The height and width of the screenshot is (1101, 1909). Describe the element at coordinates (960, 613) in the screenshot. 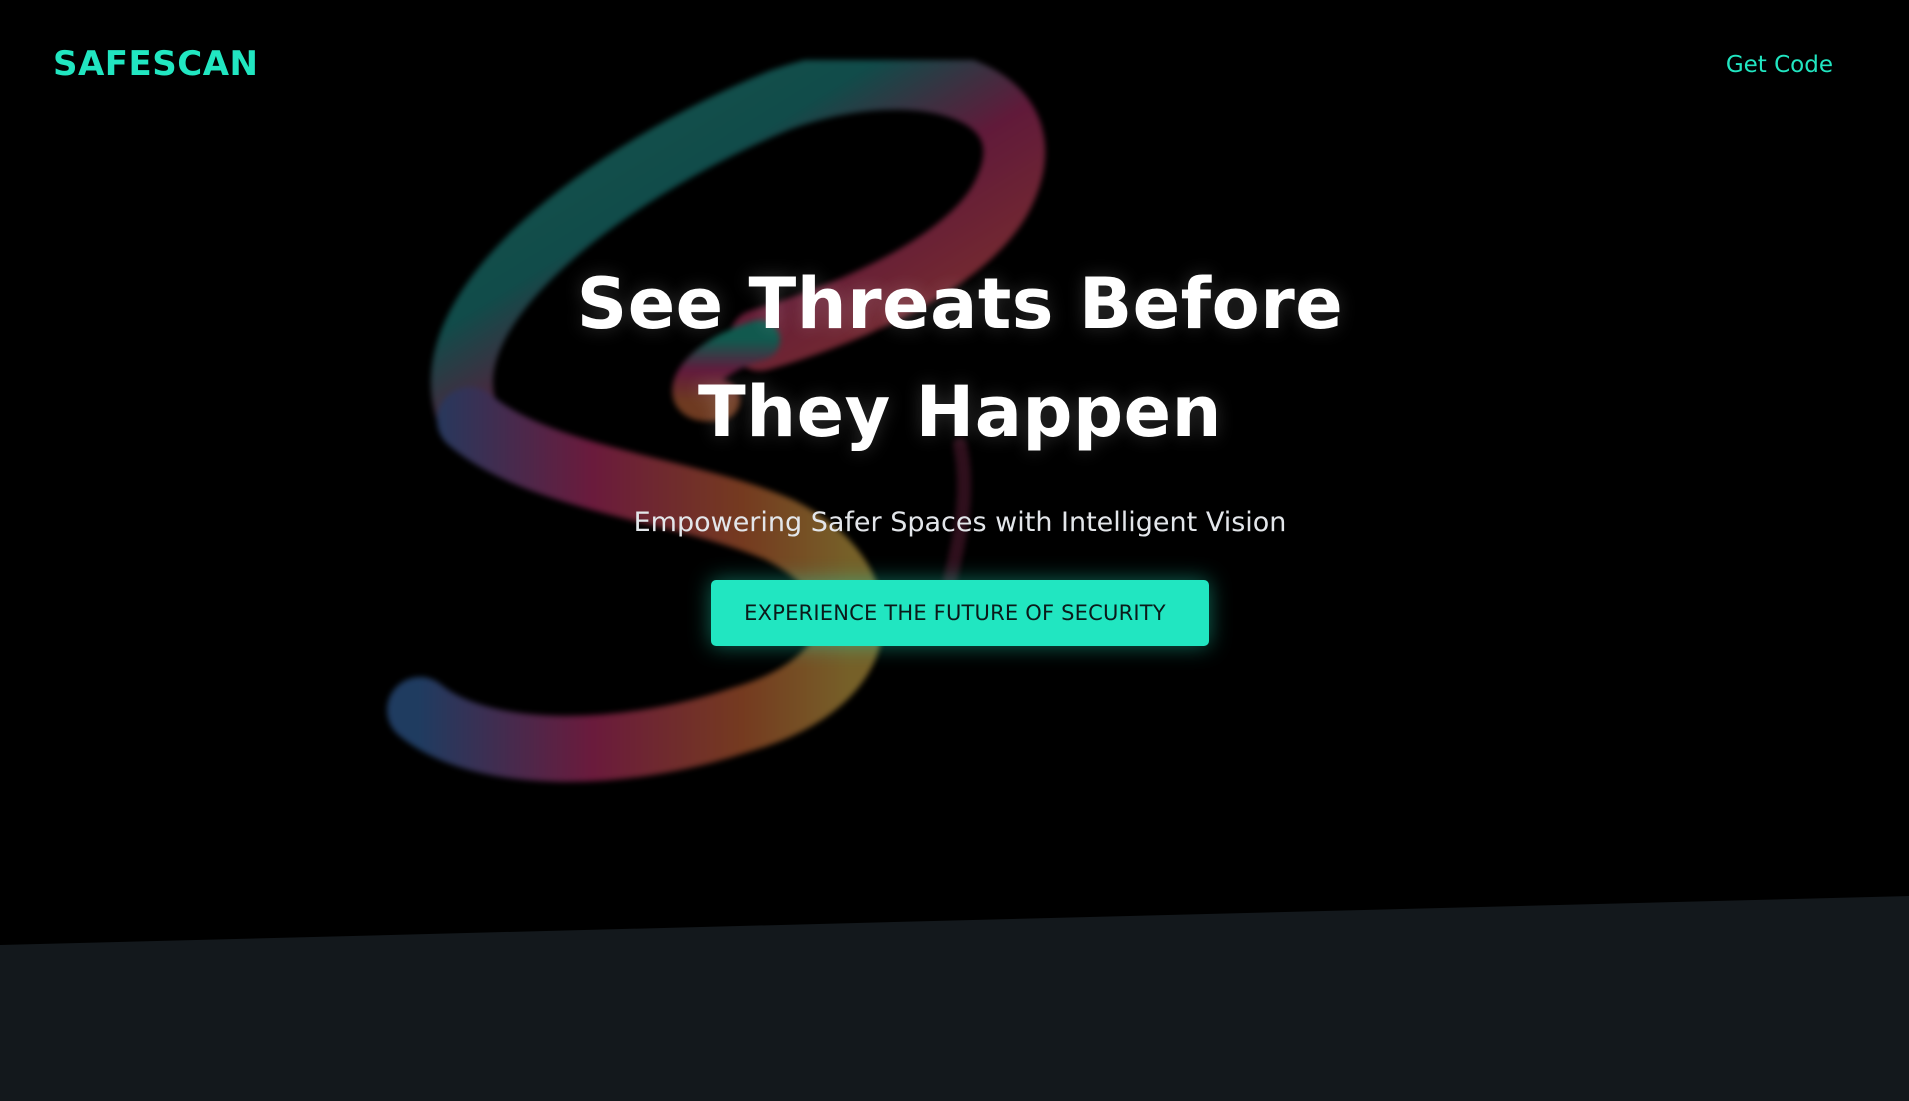

I see `experience-future-button: EXPERIENCE THE FUTURE OF SECURITY` at that location.